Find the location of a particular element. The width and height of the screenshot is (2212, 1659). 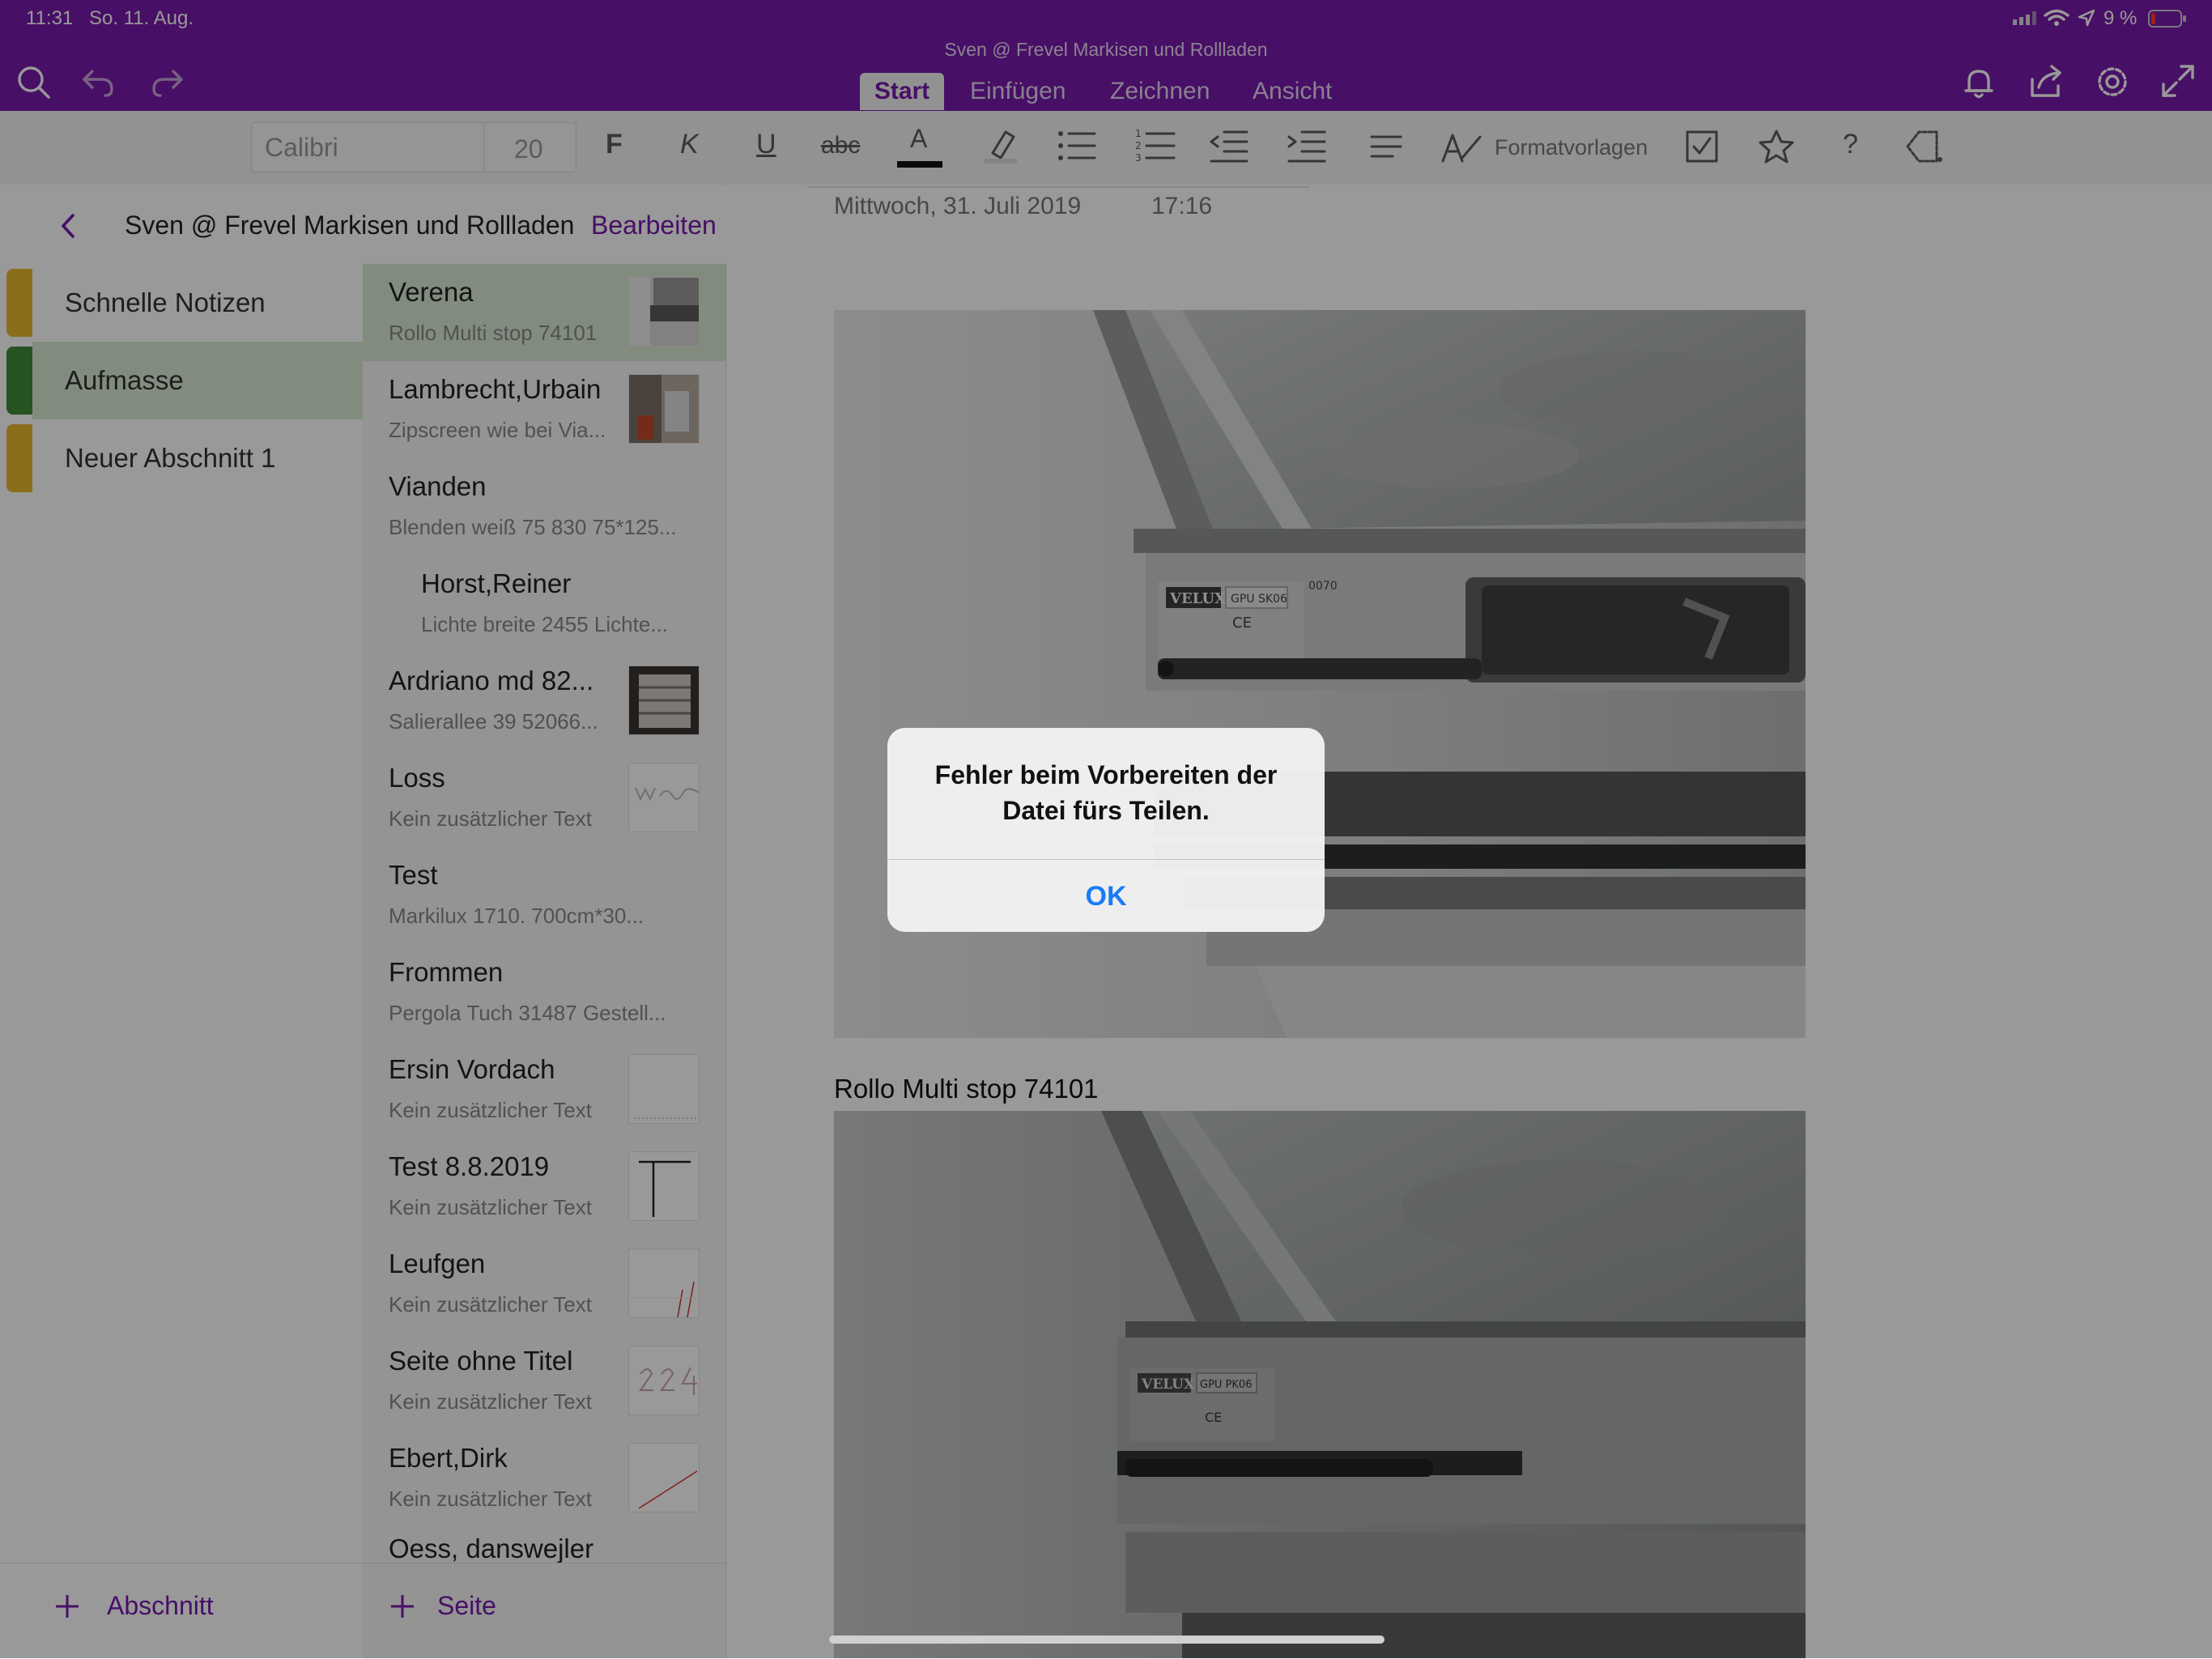

ok-button: OK is located at coordinates (1106, 895).